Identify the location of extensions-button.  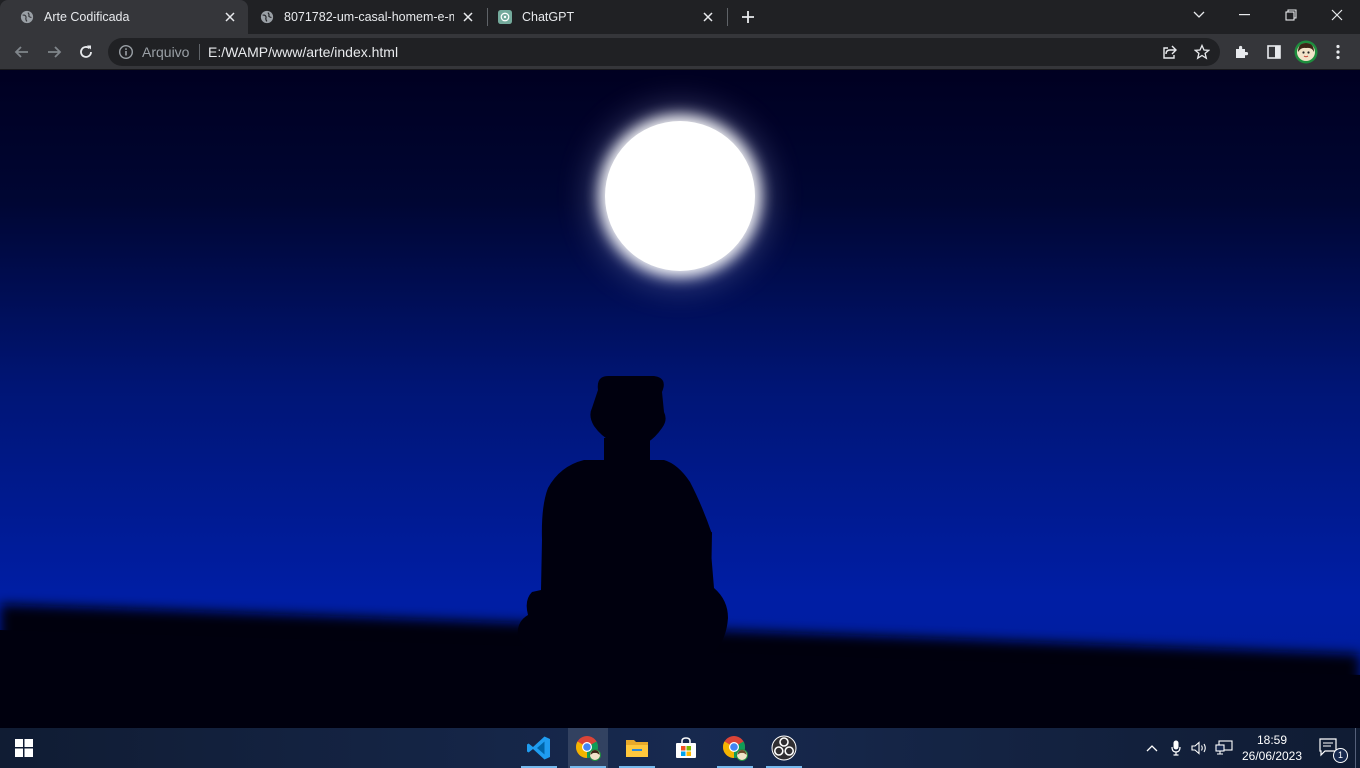
(1242, 52).